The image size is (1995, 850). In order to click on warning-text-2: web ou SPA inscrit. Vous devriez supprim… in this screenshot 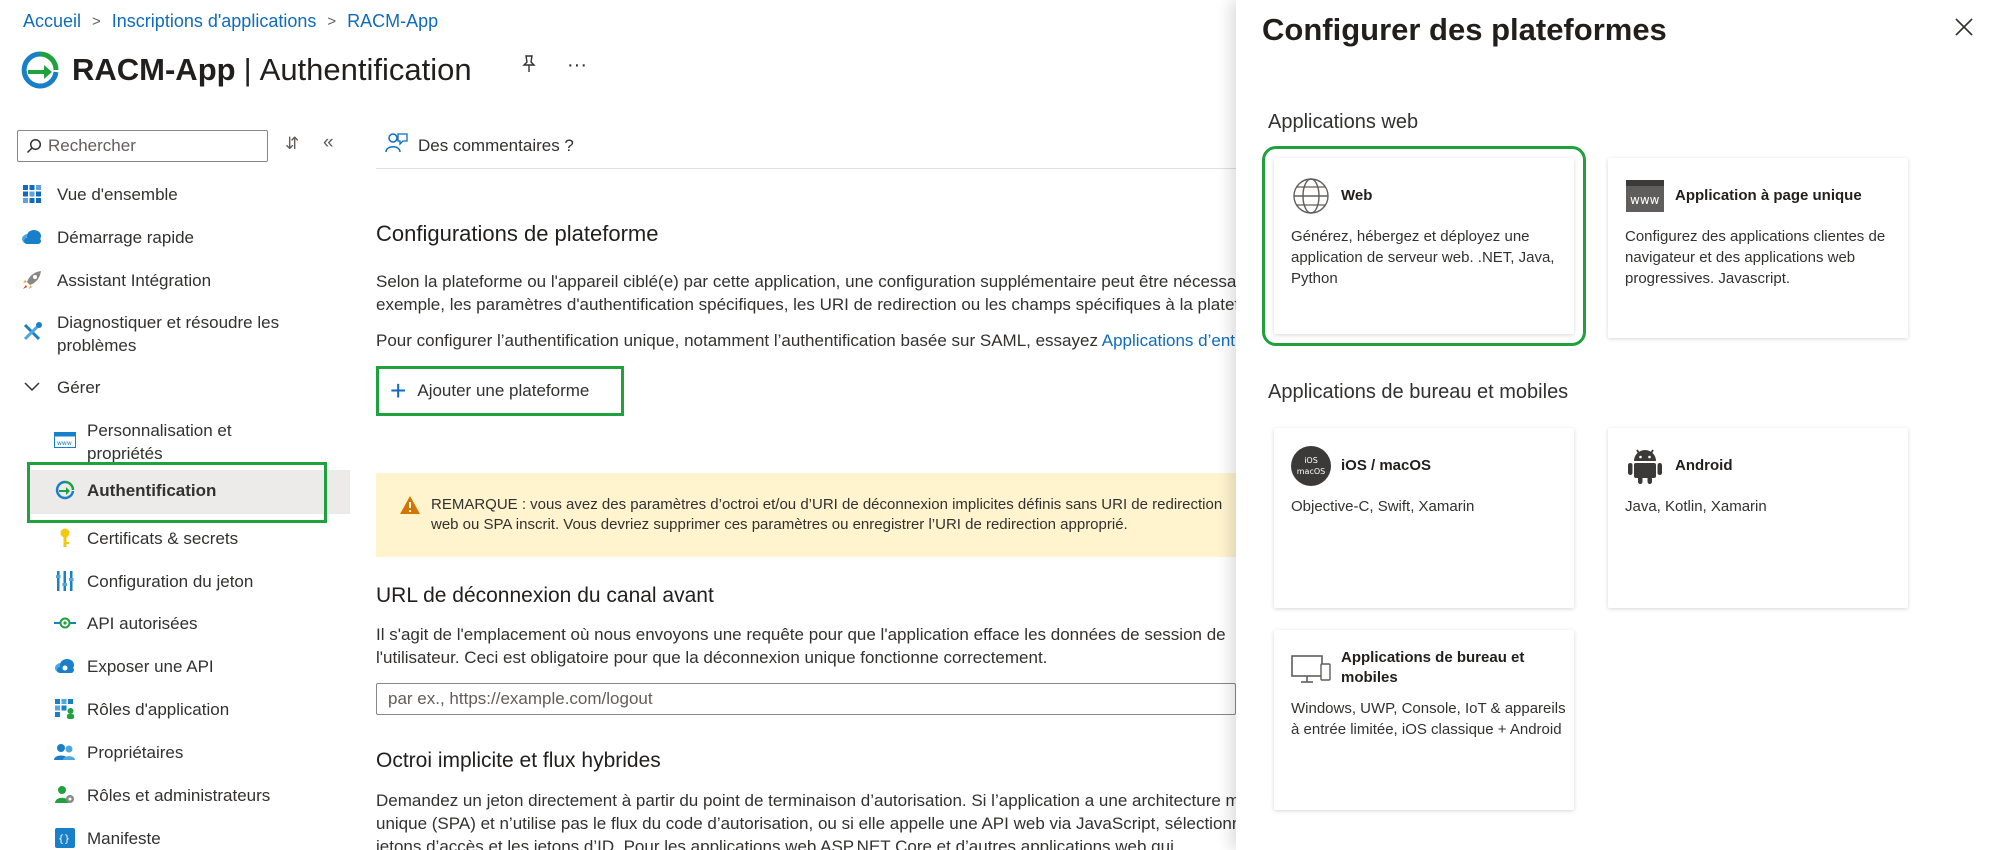, I will do `click(779, 524)`.